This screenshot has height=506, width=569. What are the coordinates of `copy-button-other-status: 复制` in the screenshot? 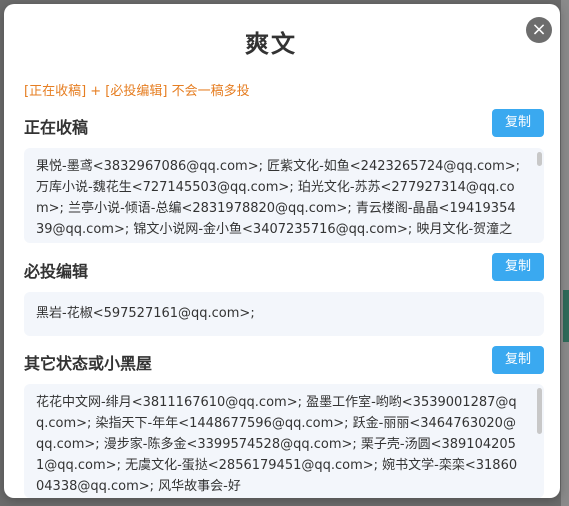 It's located at (518, 360).